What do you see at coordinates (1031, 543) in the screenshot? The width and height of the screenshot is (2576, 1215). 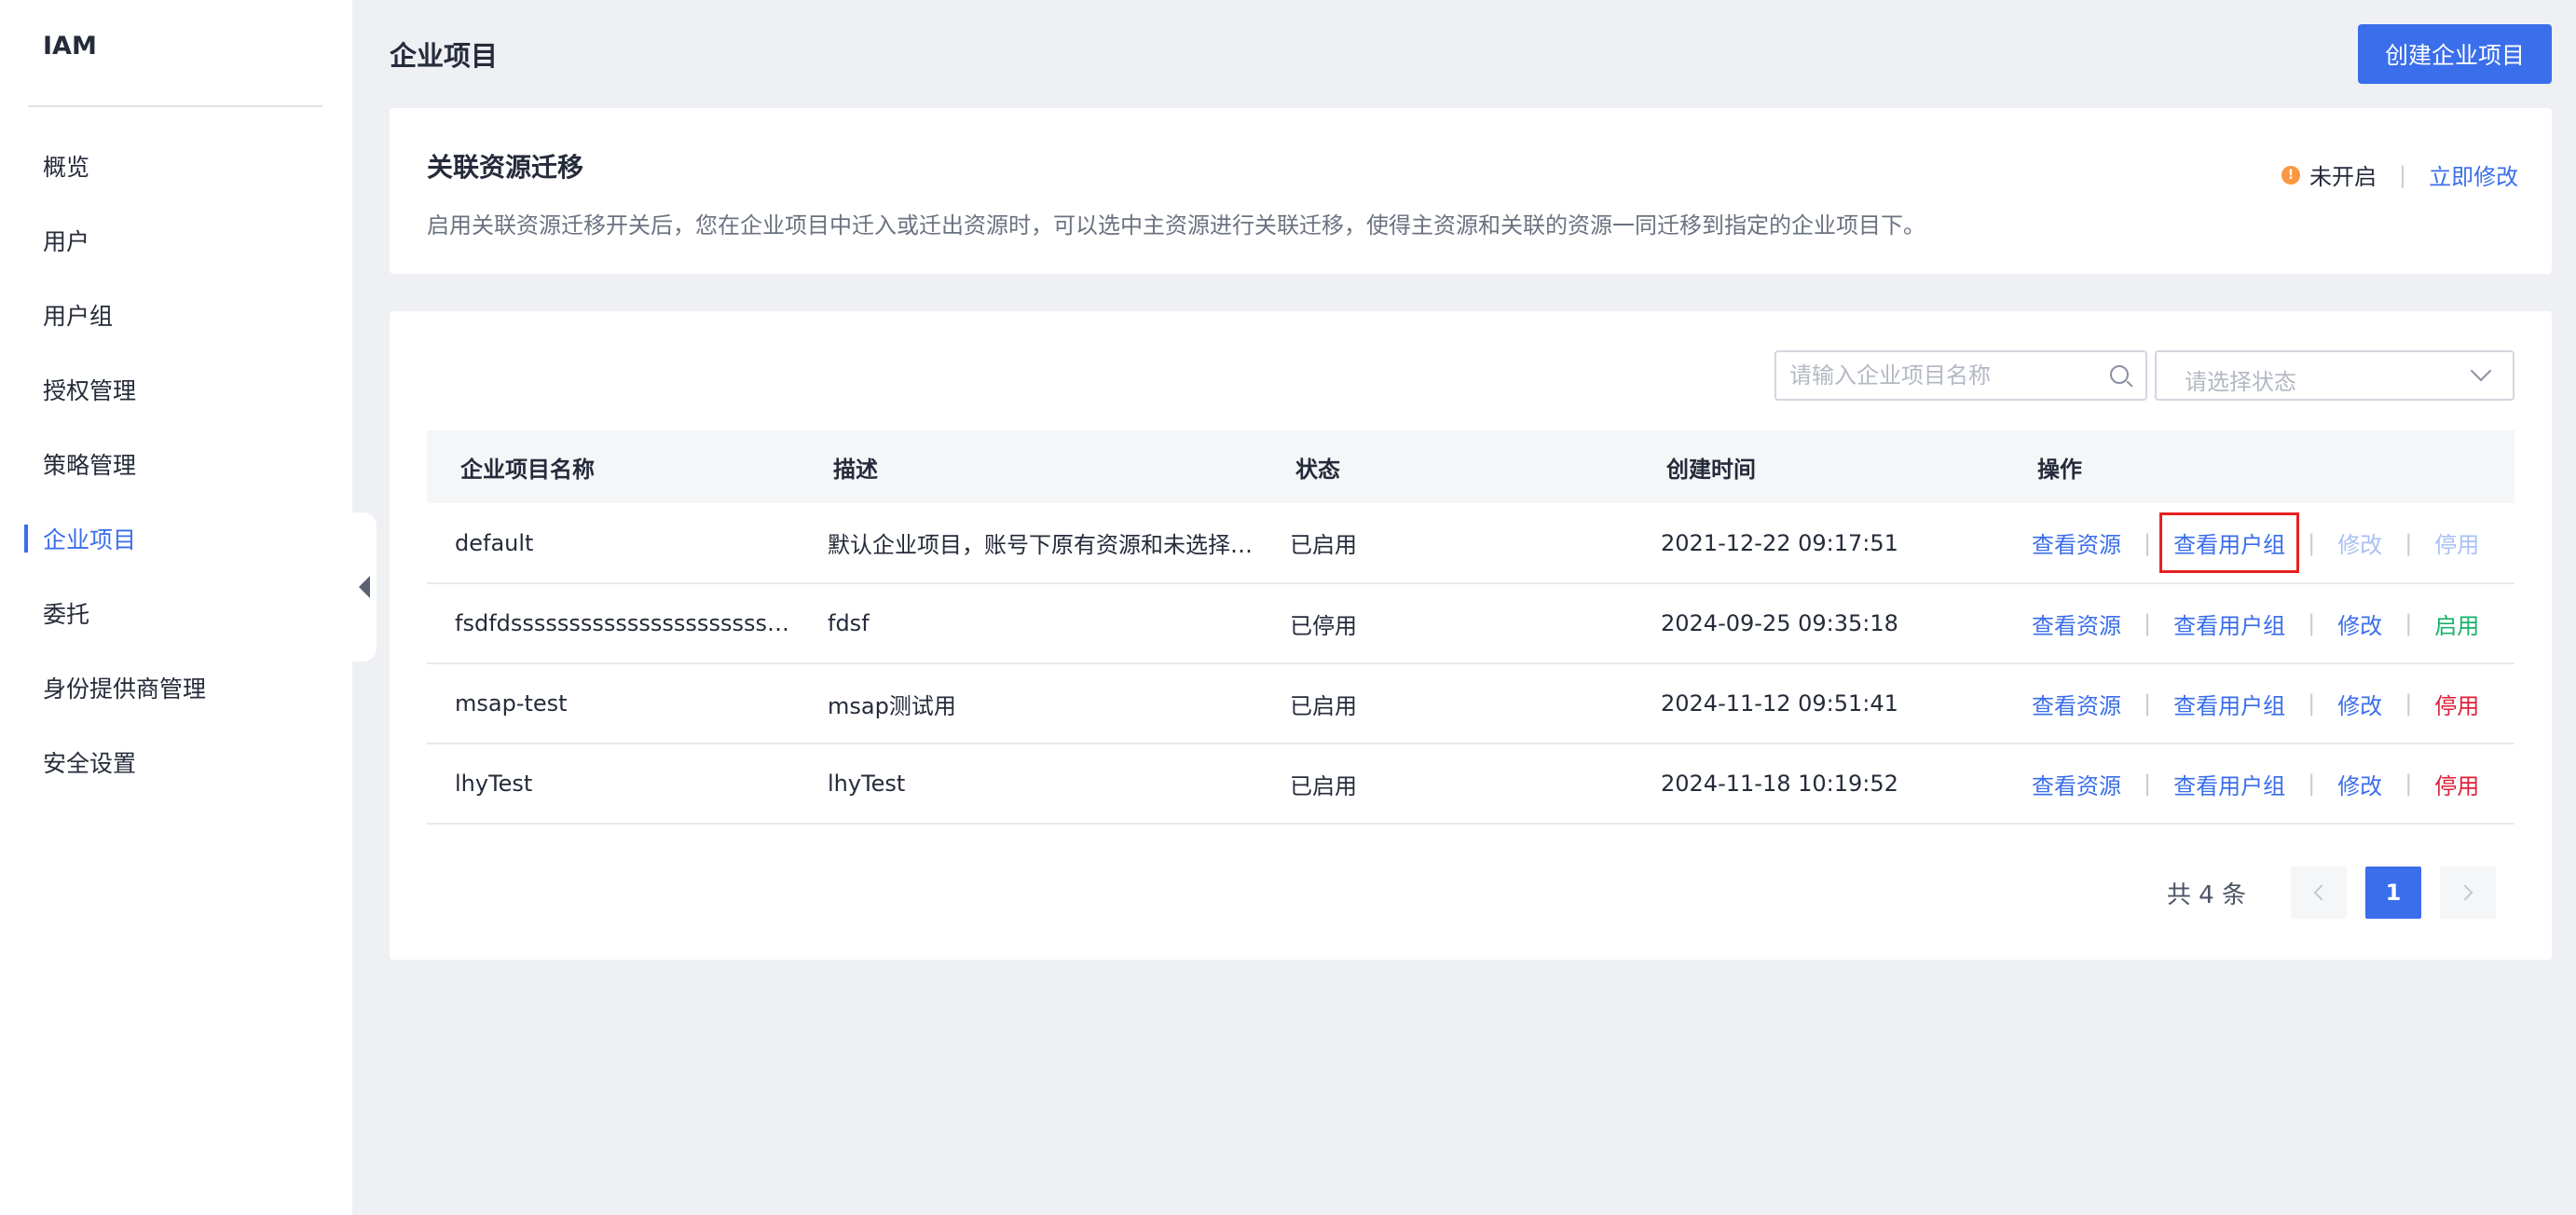 I see `cell-description: 默认企业项目，账号下原有资源和未选择企业项目的资源均在默认企业项目内。` at bounding box center [1031, 543].